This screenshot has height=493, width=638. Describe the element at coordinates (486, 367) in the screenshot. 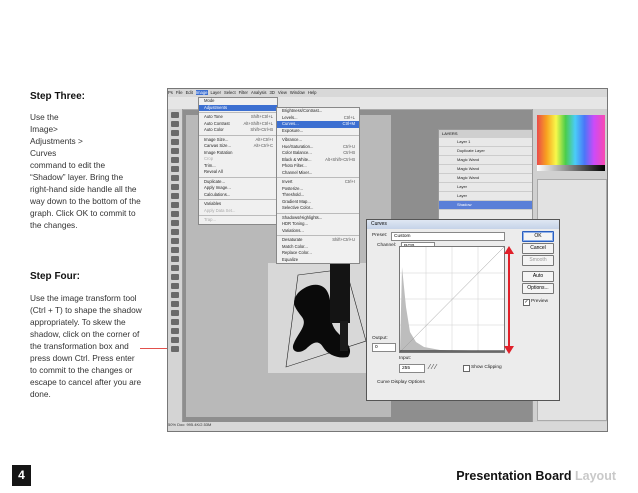

I see `show-clipping-label: Show Clipping` at that location.